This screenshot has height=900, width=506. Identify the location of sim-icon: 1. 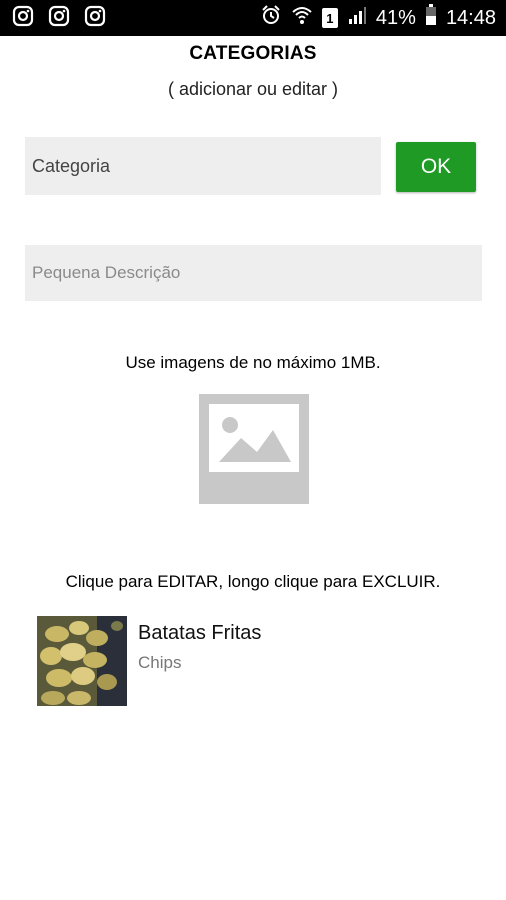
(329, 18).